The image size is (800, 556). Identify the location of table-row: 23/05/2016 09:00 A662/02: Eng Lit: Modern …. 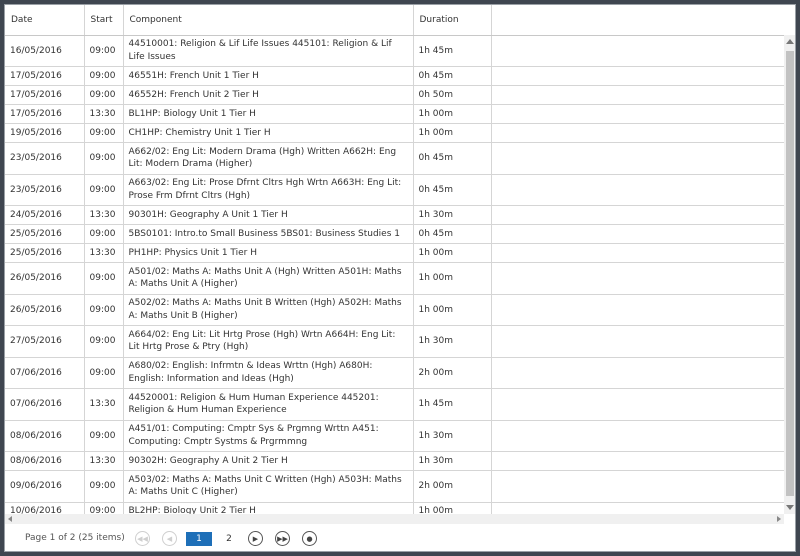
(394, 158).